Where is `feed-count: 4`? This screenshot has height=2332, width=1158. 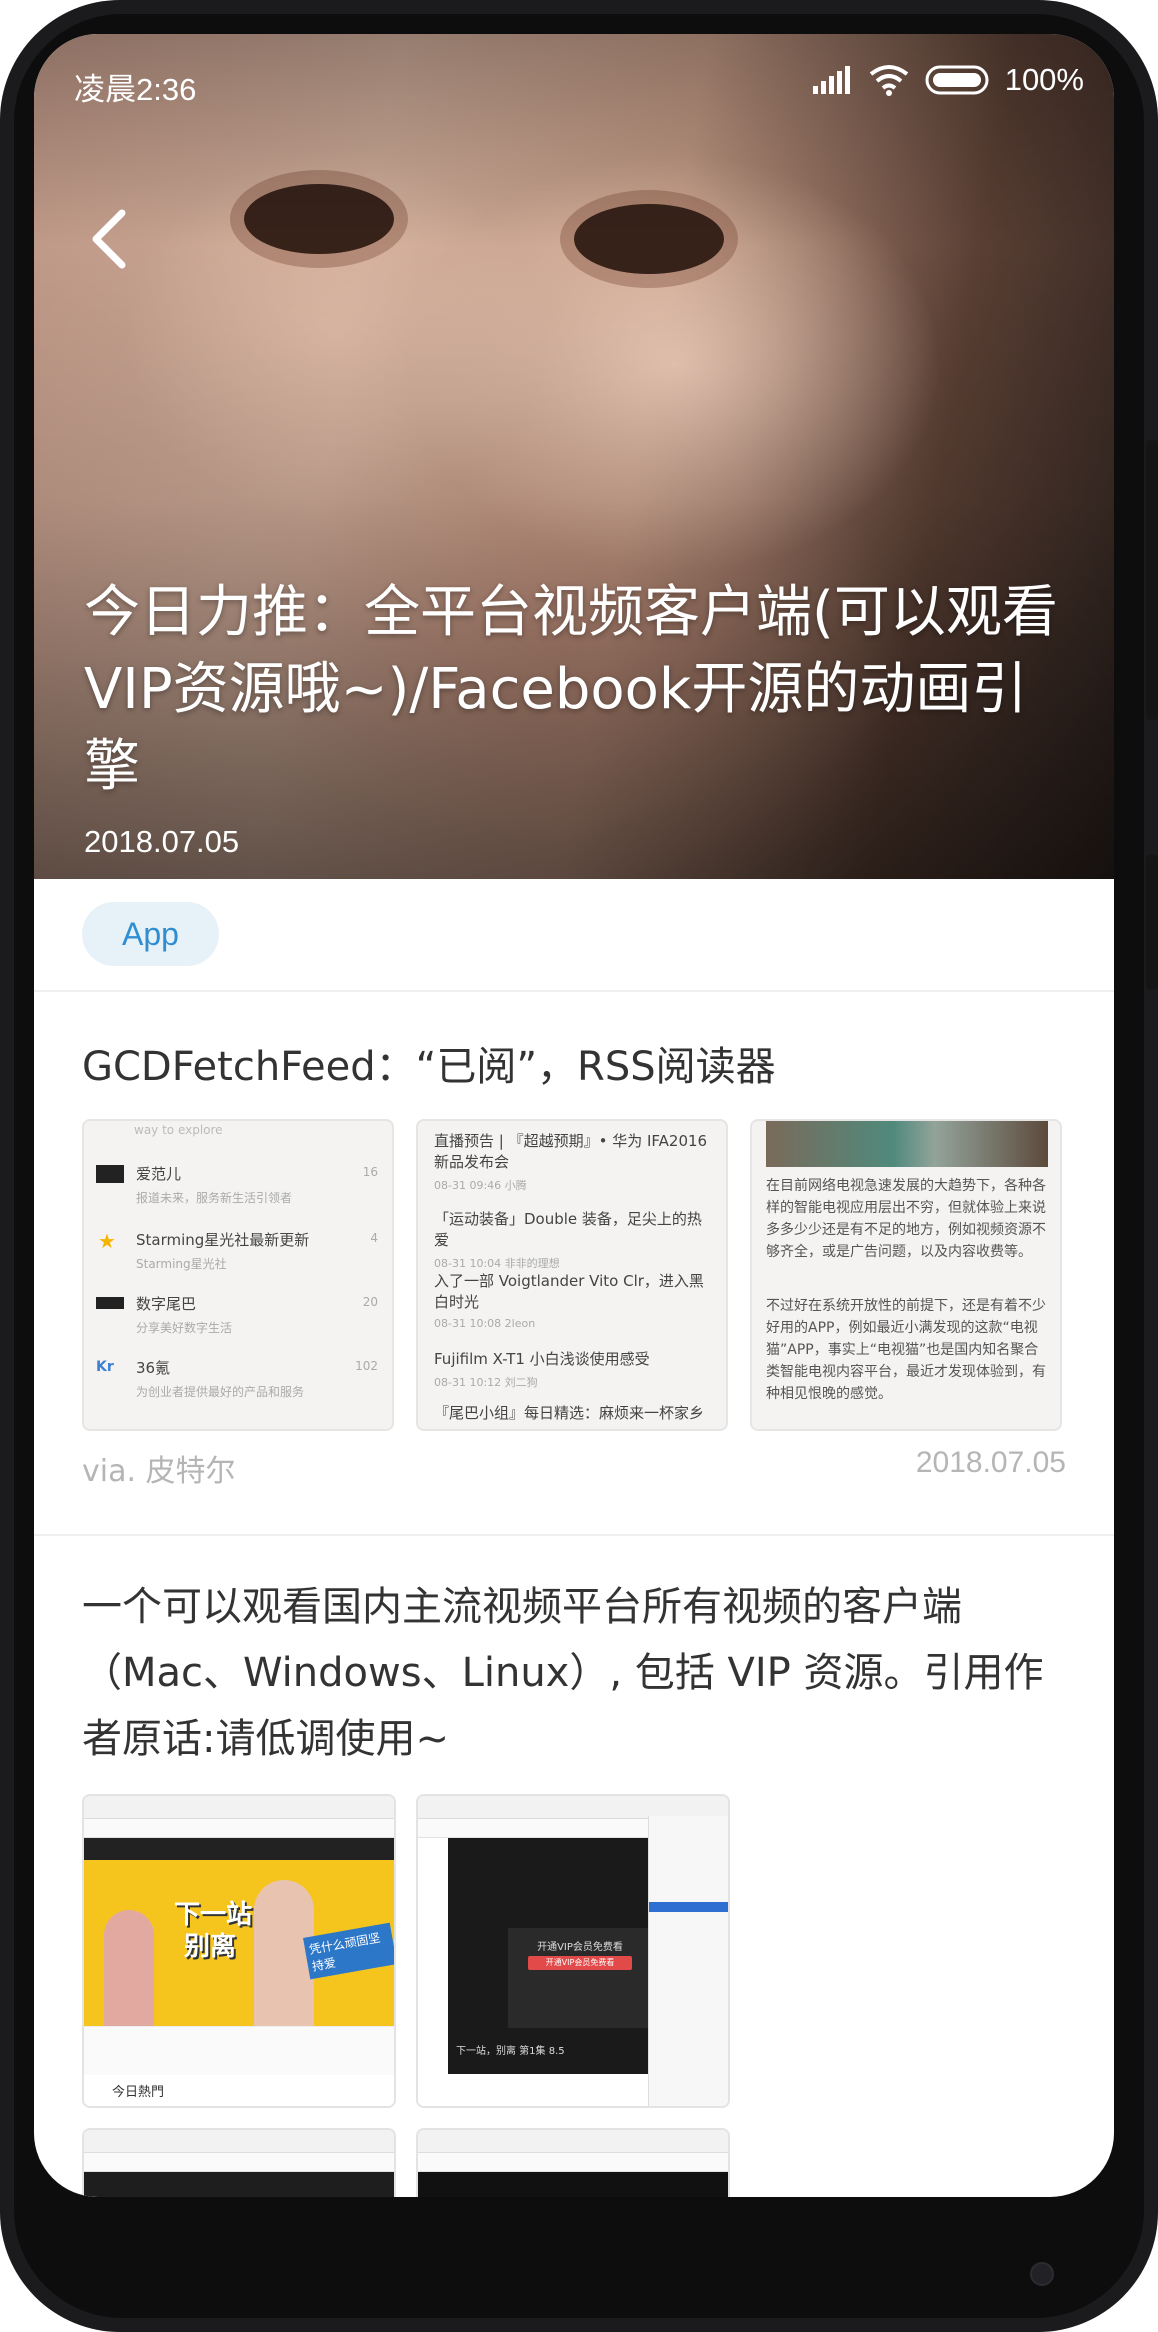 feed-count: 4 is located at coordinates (374, 1238).